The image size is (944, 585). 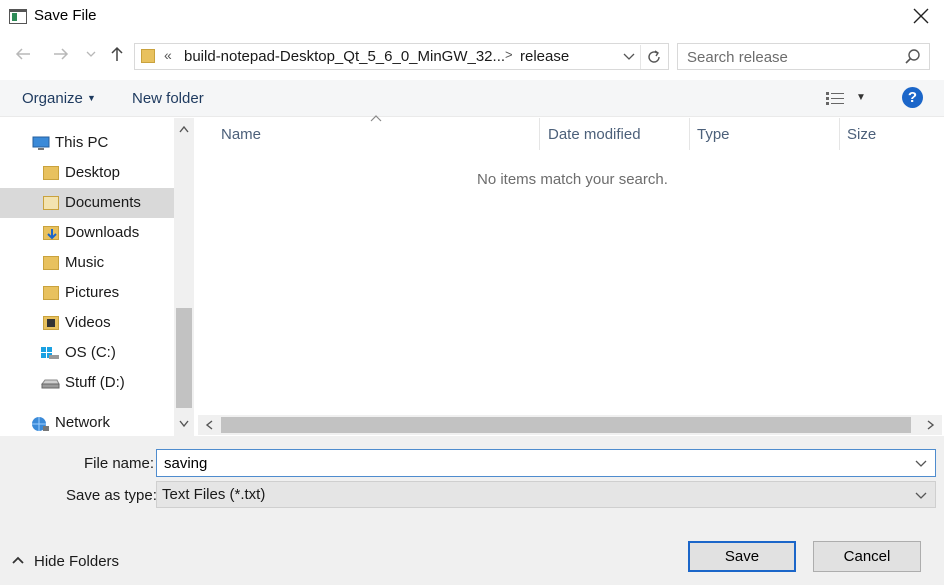 I want to click on search-box, so click(x=803, y=56).